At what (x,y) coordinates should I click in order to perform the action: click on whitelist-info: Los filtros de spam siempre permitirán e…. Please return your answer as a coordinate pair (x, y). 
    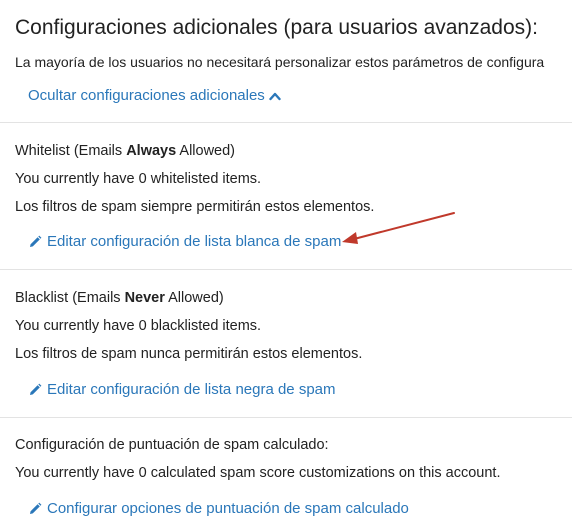
    Looking at the image, I should click on (195, 207).